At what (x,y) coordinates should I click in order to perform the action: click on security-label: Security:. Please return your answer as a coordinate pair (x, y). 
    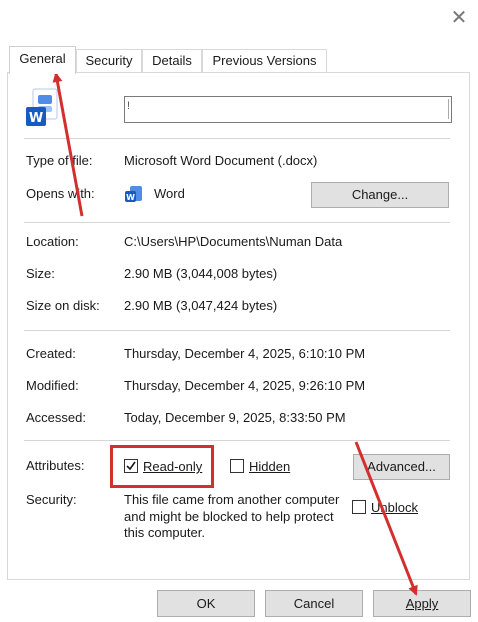
    Looking at the image, I should click on (51, 499).